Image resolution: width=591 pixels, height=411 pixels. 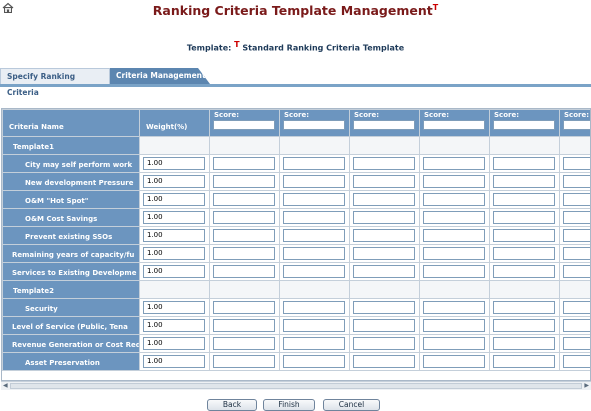 What do you see at coordinates (71, 253) in the screenshot?
I see `criteria-name: Remaining years of capacity/fu` at bounding box center [71, 253].